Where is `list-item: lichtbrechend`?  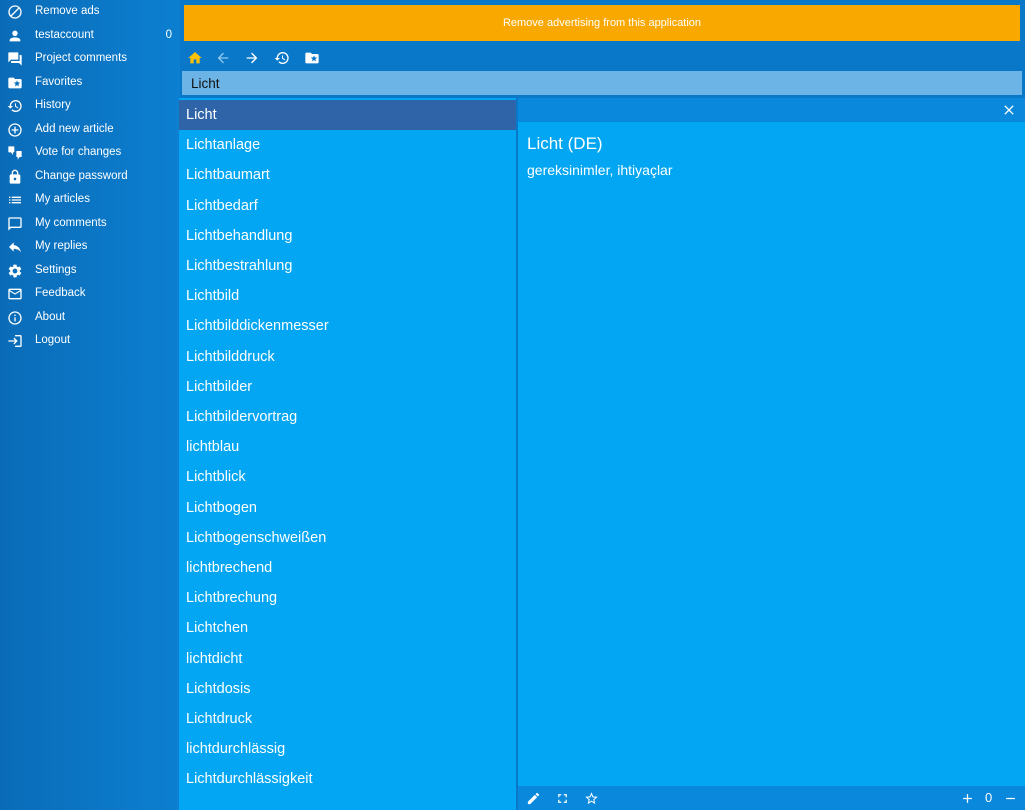
list-item: lichtbrechend is located at coordinates (347, 568).